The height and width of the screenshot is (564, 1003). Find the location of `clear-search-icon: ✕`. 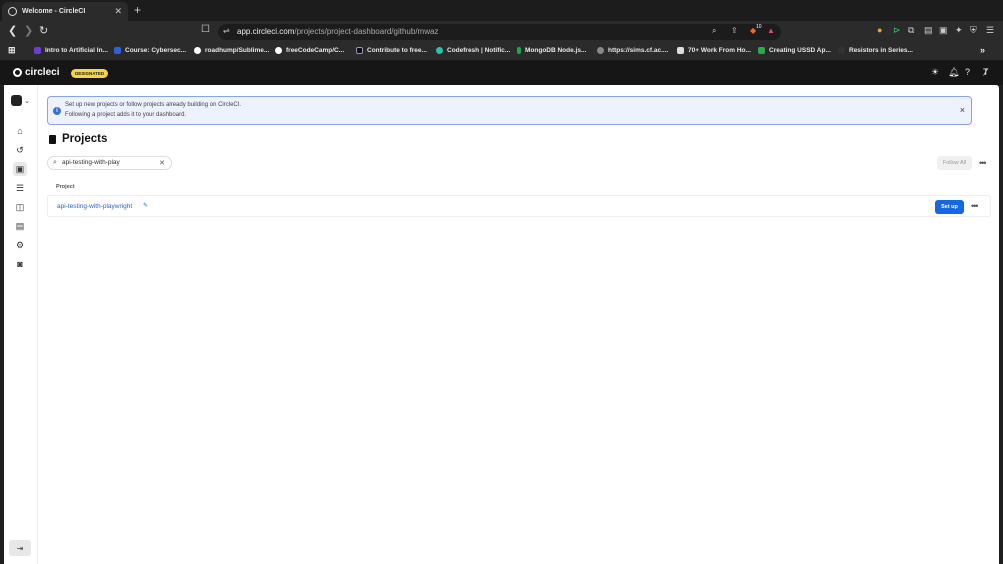

clear-search-icon: ✕ is located at coordinates (162, 163).